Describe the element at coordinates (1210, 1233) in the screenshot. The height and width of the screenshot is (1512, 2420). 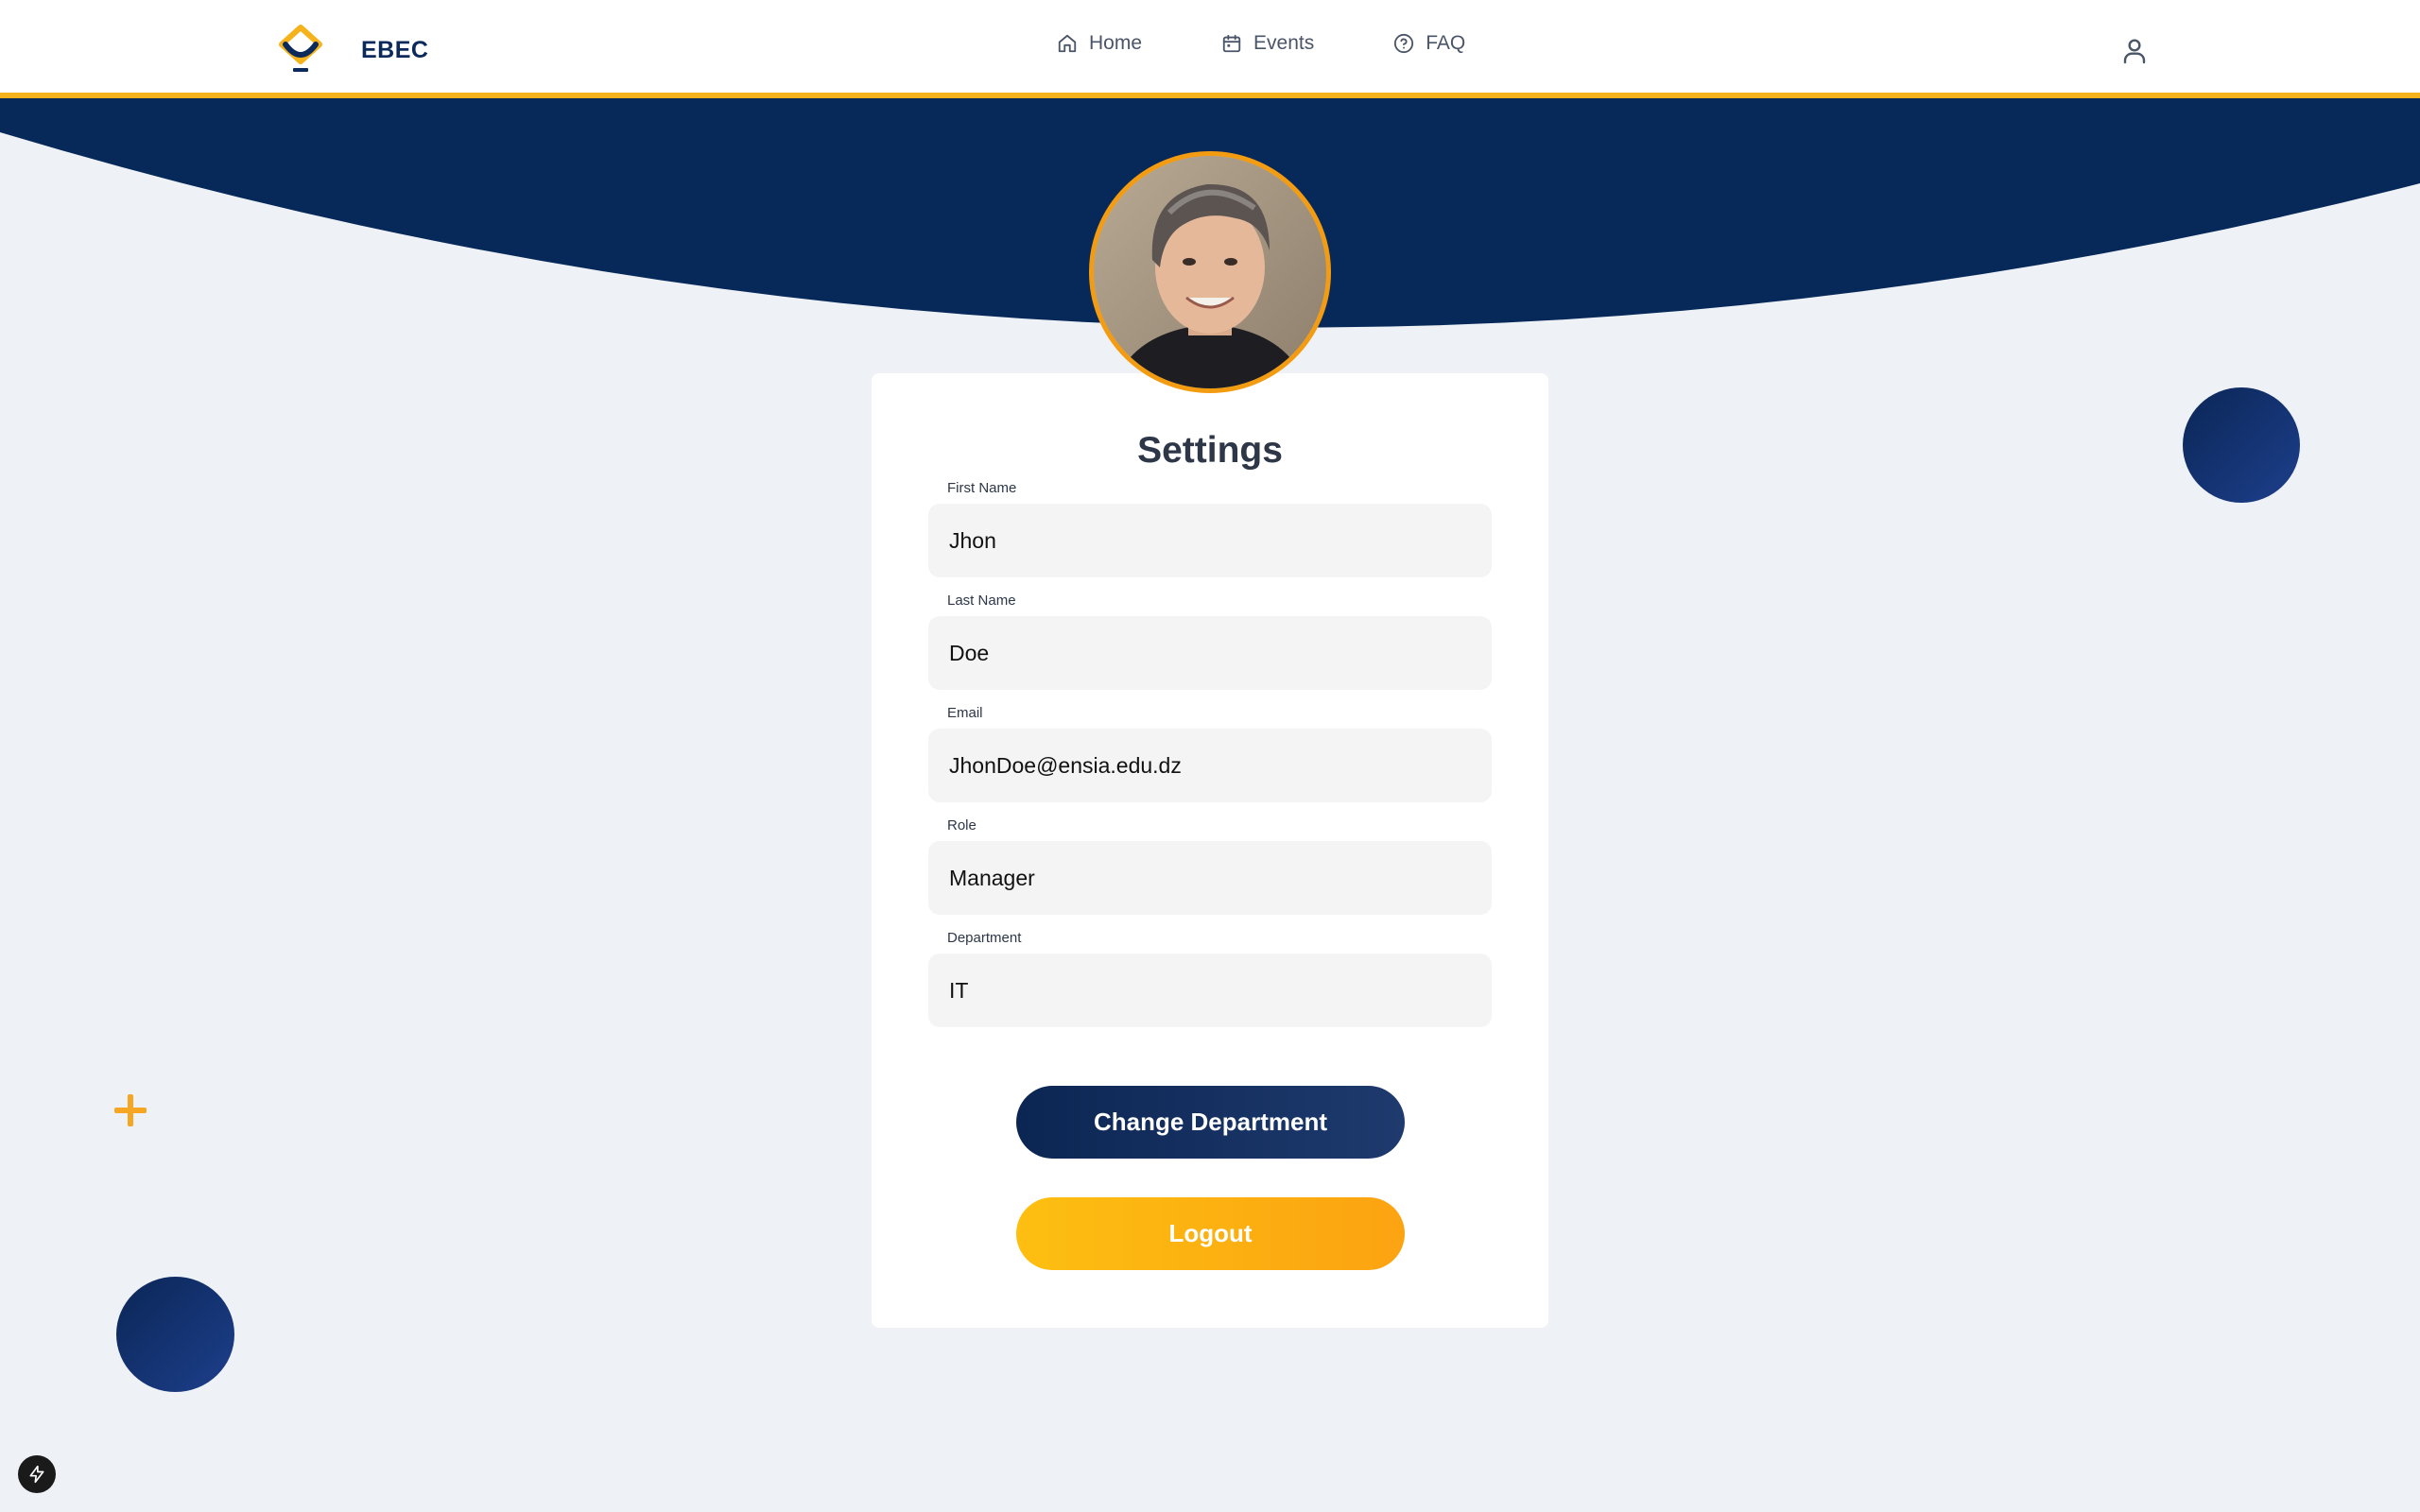
I see `logout-button: Logout` at that location.